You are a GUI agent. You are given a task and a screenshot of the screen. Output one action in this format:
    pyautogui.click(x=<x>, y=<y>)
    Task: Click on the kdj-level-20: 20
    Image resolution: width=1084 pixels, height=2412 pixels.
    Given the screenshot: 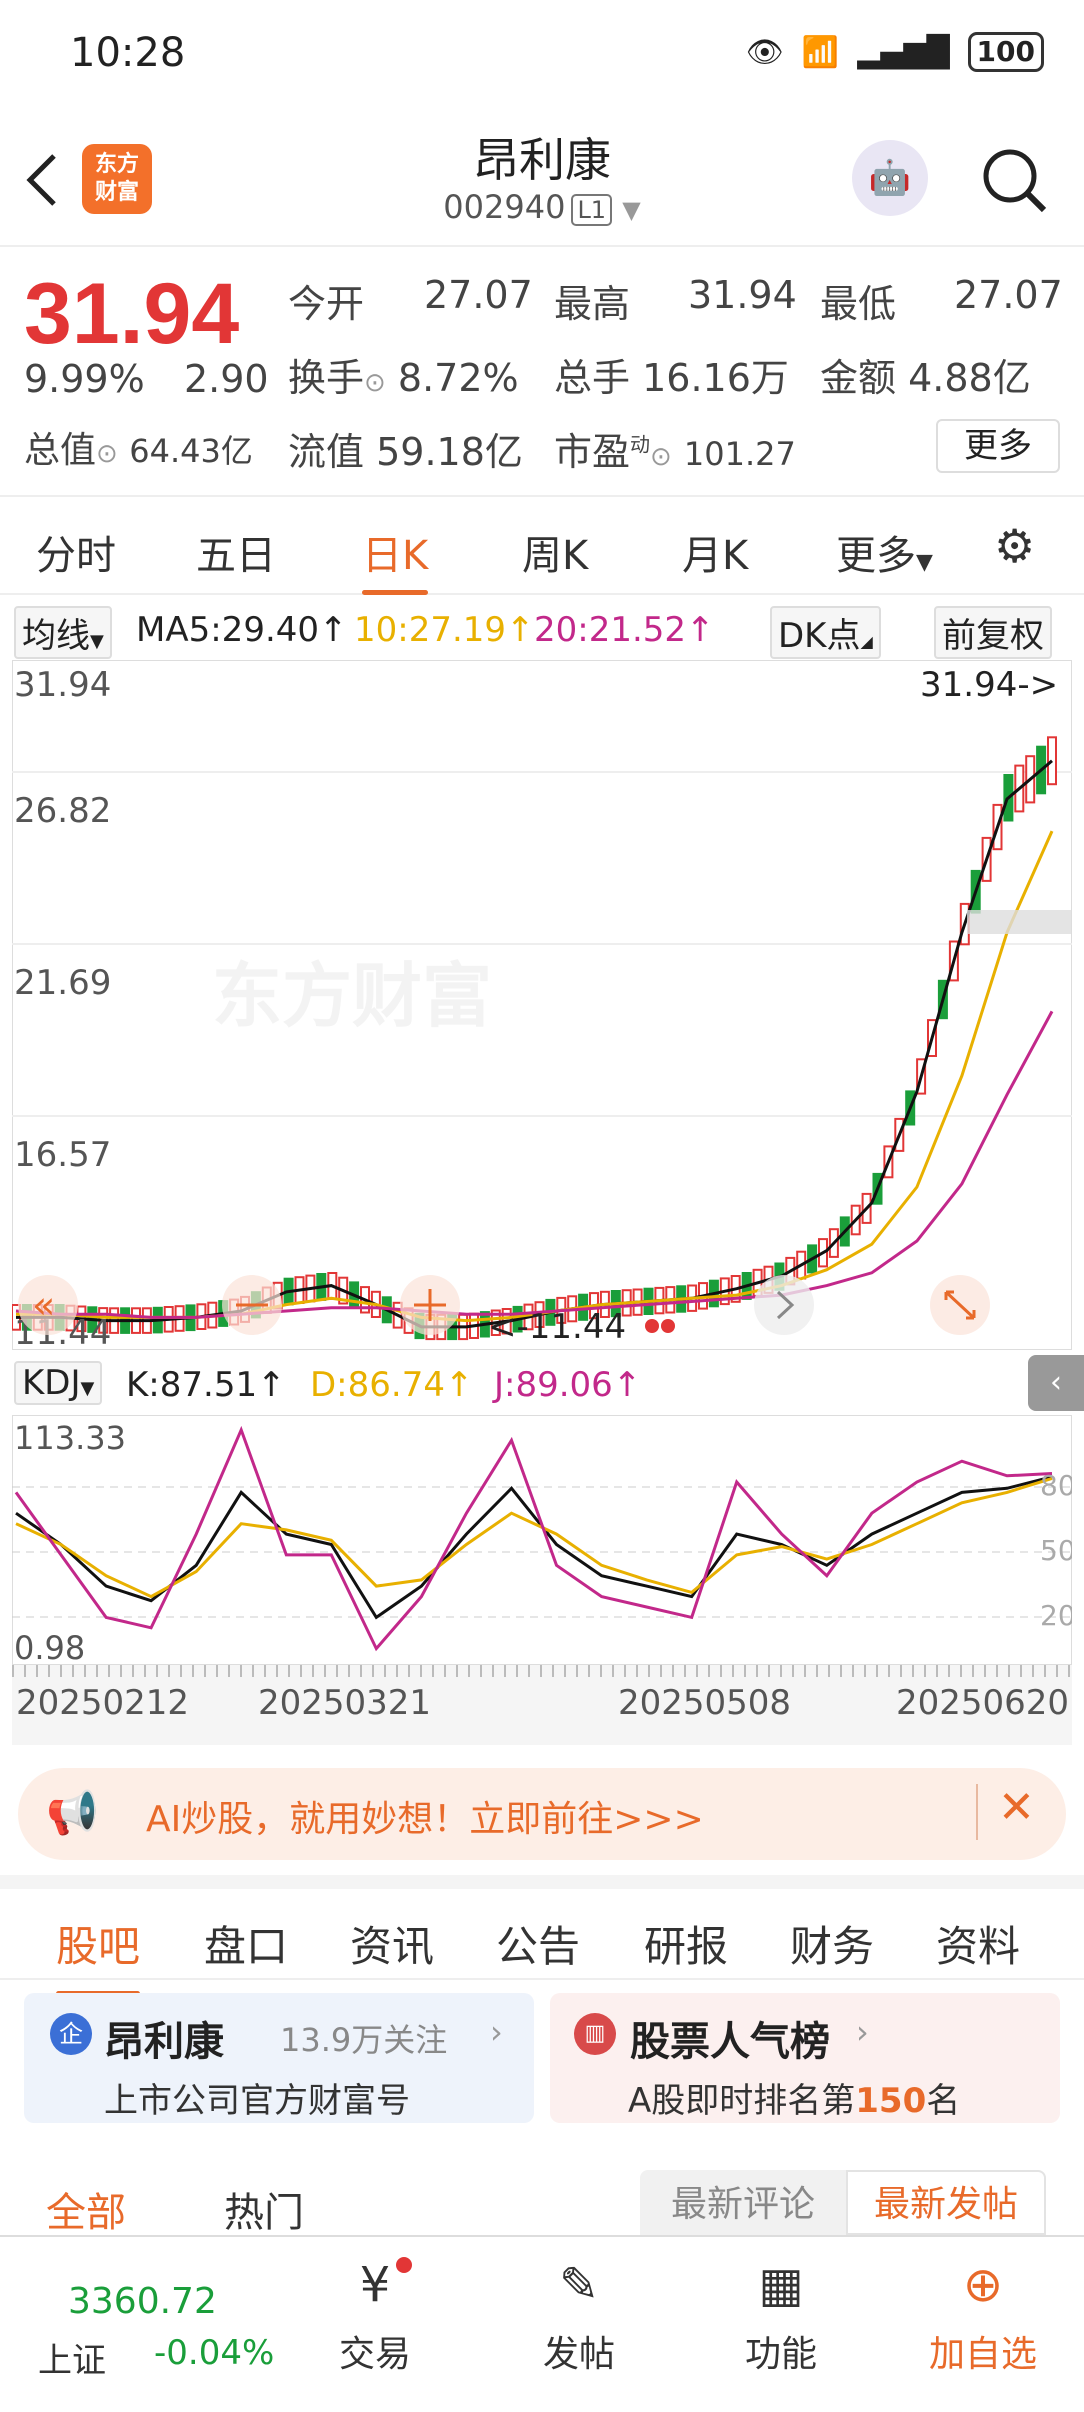 What is the action you would take?
    pyautogui.click(x=1056, y=1615)
    